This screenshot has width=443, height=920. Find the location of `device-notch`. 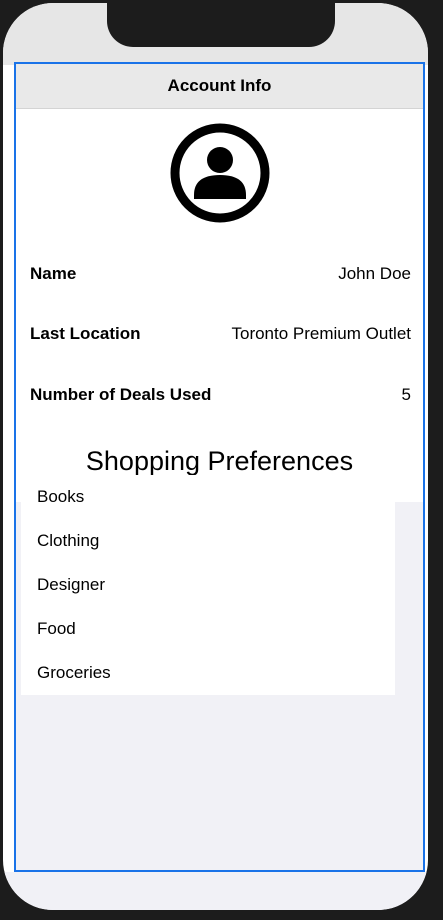

device-notch is located at coordinates (221, 25).